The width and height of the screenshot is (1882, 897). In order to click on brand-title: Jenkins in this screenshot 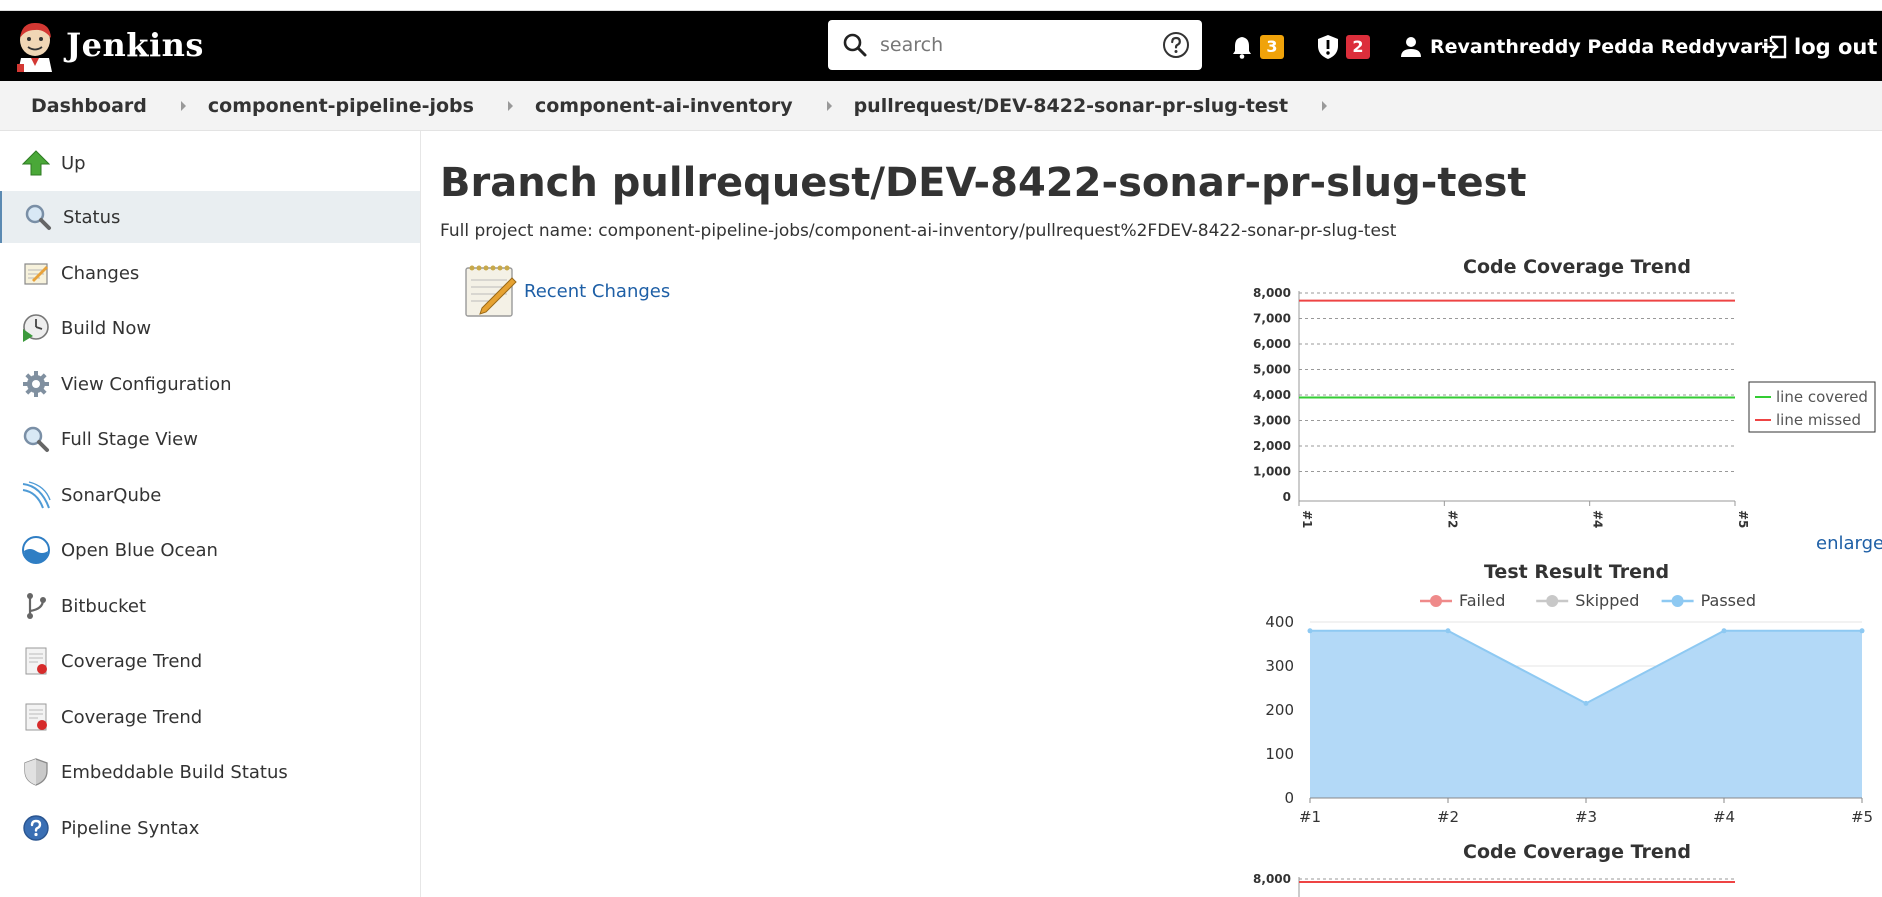, I will do `click(135, 45)`.